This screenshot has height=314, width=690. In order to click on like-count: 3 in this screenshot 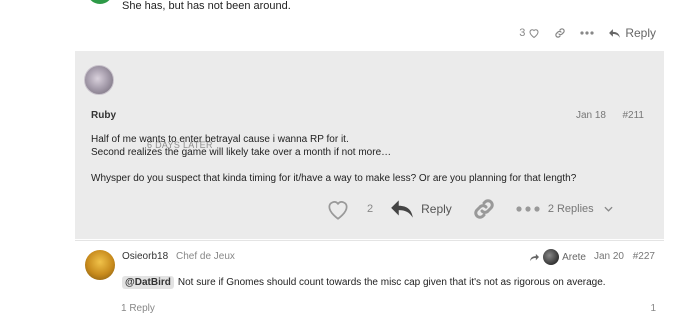, I will do `click(522, 33)`.